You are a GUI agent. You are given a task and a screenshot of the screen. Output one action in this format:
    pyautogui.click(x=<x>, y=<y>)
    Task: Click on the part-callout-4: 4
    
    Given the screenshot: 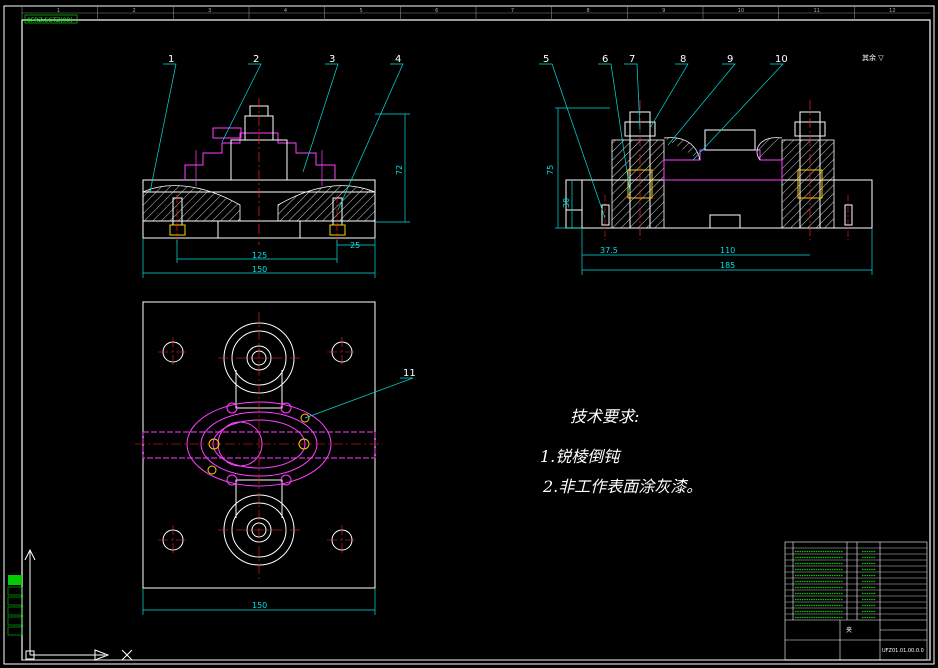 What is the action you would take?
    pyautogui.click(x=398, y=59)
    